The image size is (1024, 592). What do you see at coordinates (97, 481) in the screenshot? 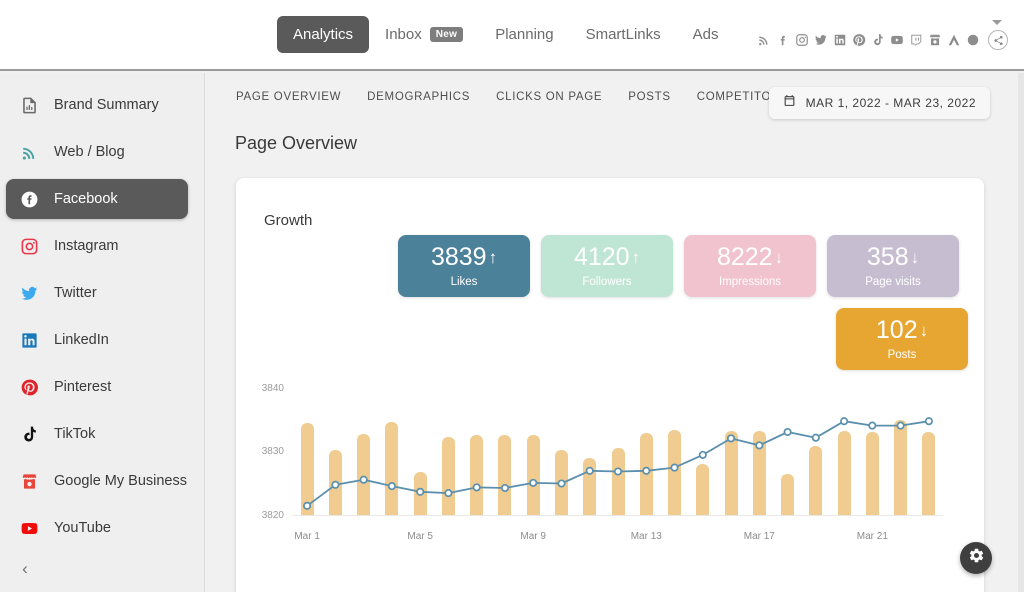
I see `sidebar-item-google-my-business: Google My Business` at bounding box center [97, 481].